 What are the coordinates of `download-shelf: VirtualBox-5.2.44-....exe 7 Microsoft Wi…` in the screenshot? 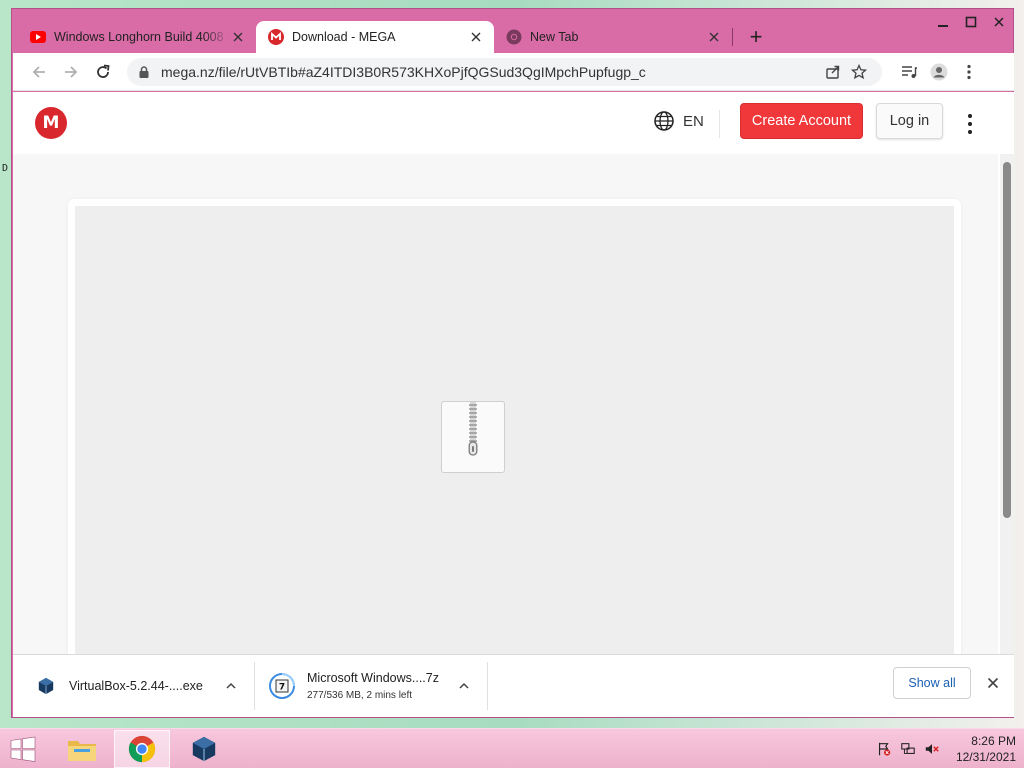 It's located at (513, 685).